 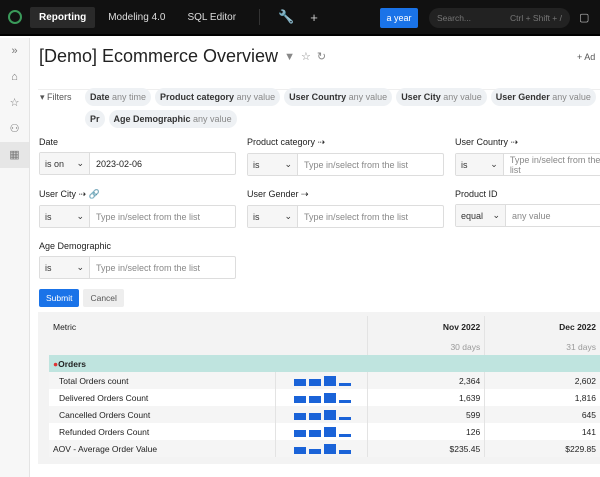 What do you see at coordinates (14, 77) in the screenshot?
I see `home-icon: ⌂` at bounding box center [14, 77].